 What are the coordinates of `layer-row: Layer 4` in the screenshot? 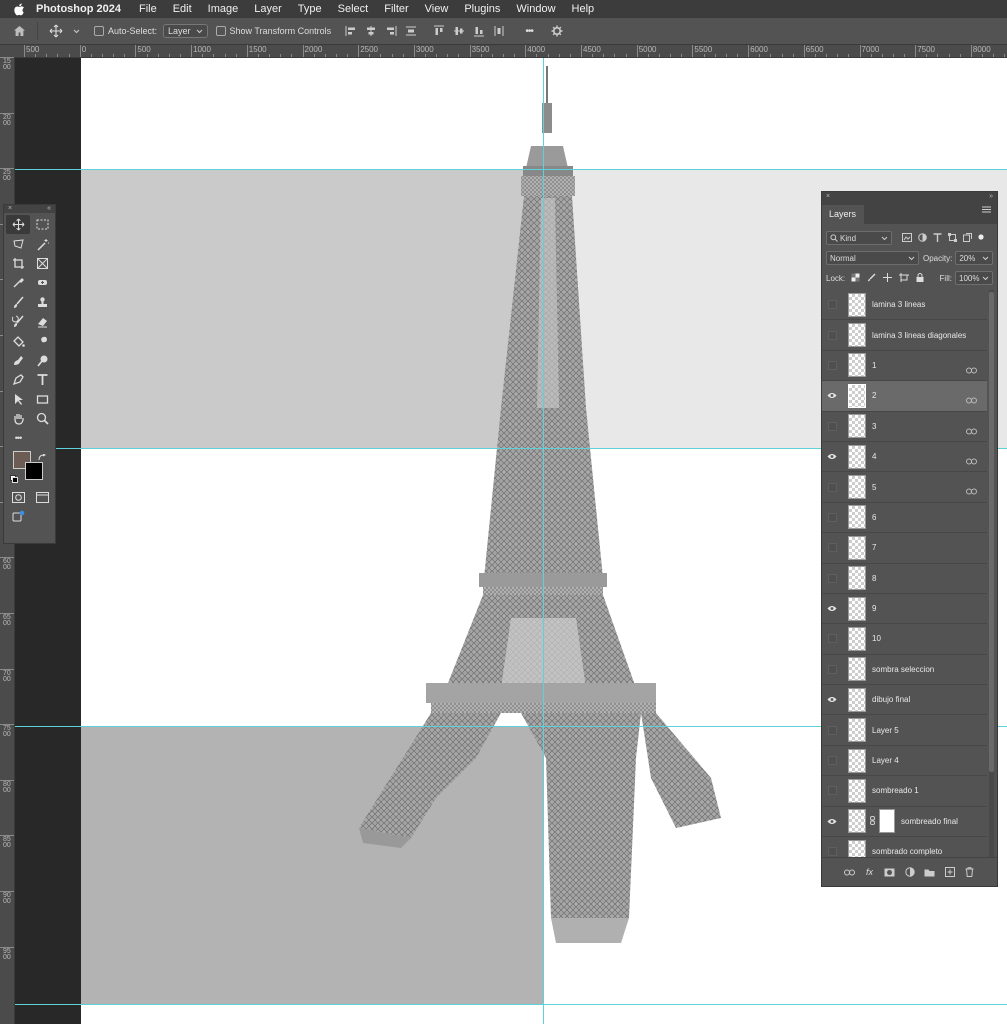 It's located at (904, 761).